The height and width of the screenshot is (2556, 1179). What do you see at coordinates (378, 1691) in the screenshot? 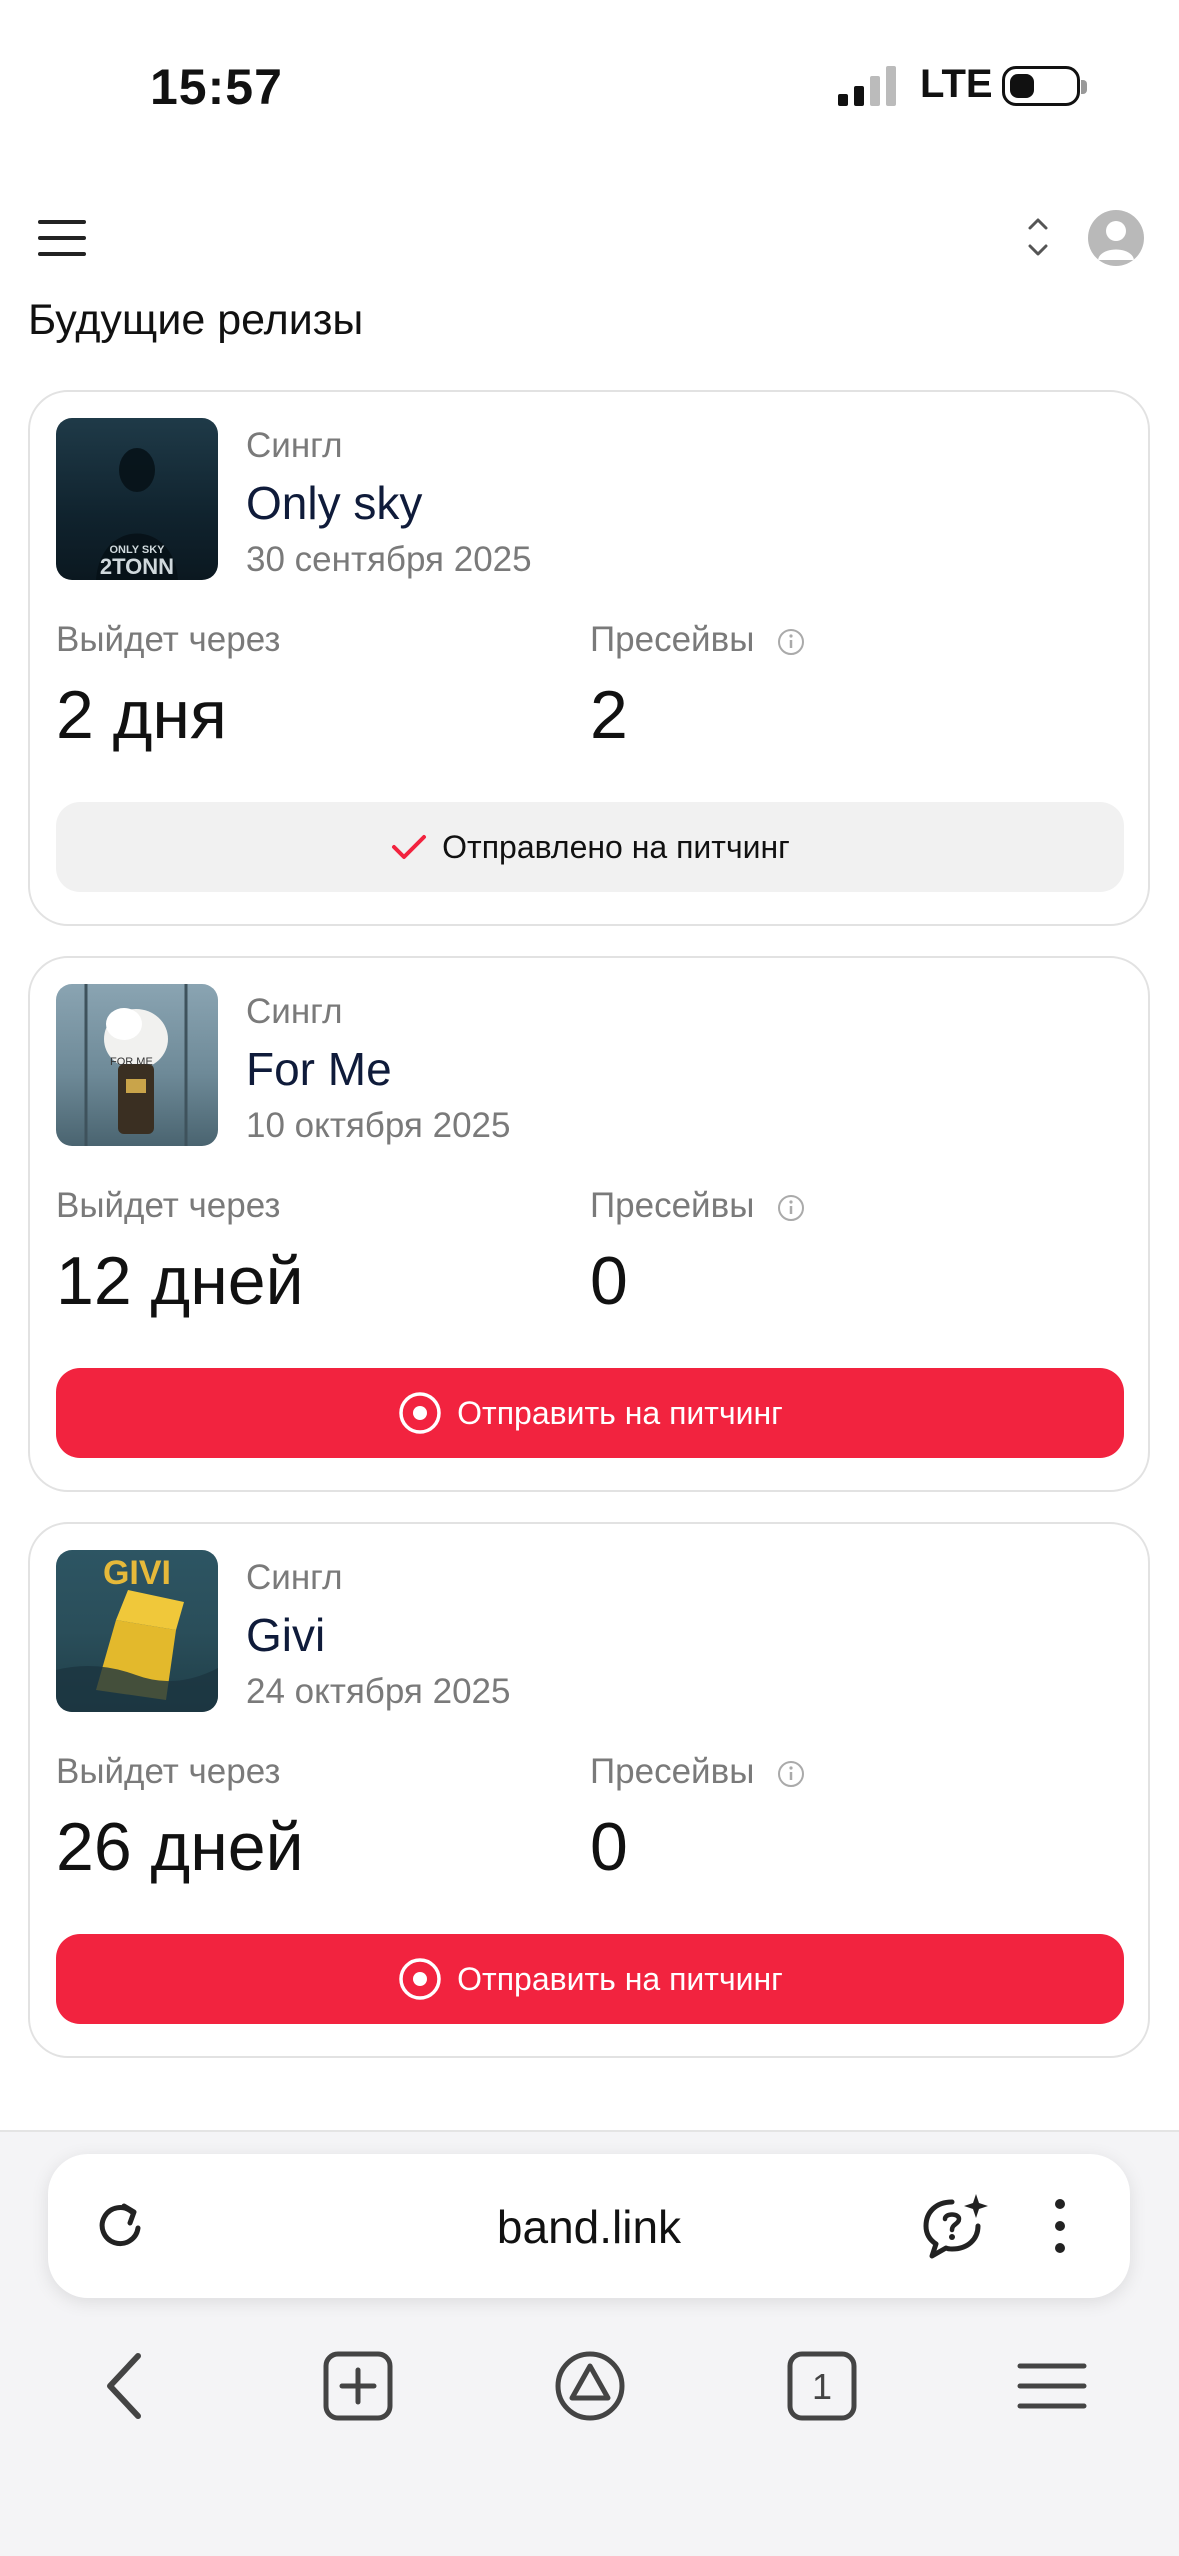
I see `release-date: 24 октября 2025` at bounding box center [378, 1691].